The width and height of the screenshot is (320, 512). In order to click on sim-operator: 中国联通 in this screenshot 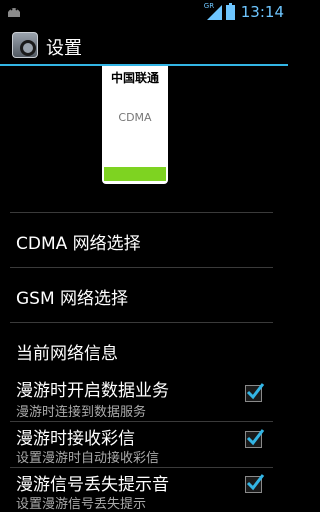, I will do `click(134, 78)`.